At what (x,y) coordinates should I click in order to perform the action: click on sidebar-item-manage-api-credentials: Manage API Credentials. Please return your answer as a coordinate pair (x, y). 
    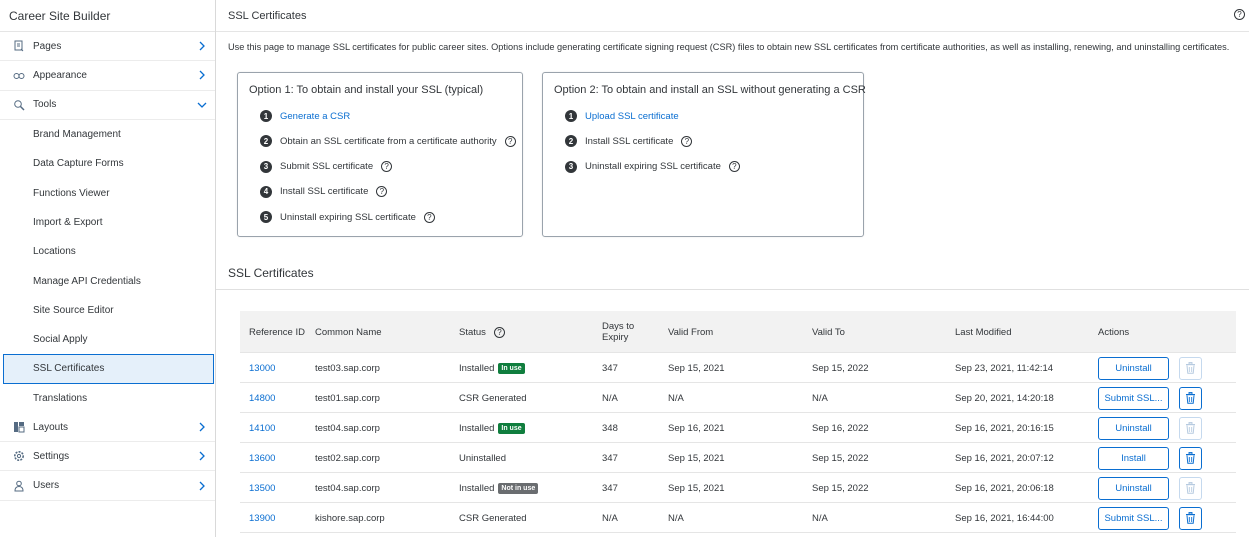
    Looking at the image, I should click on (107, 280).